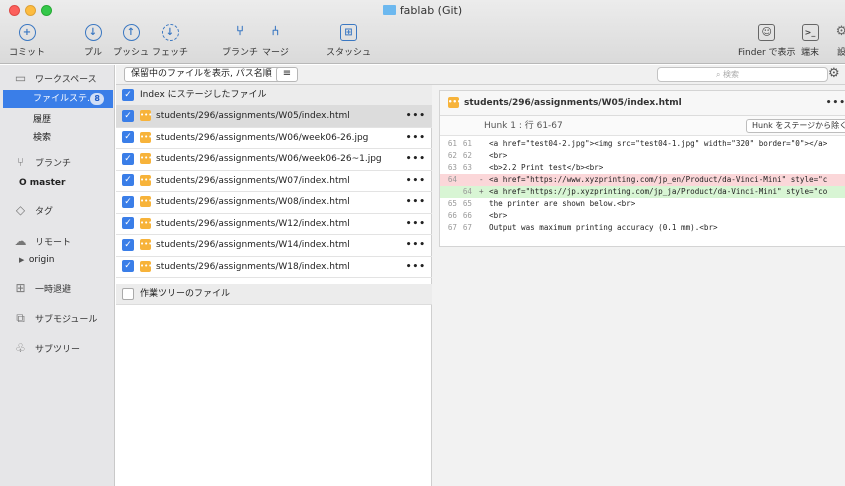 This screenshot has width=845, height=486. I want to click on staged-files-header: ✓ Index にステージしたファイル, so click(274, 95).